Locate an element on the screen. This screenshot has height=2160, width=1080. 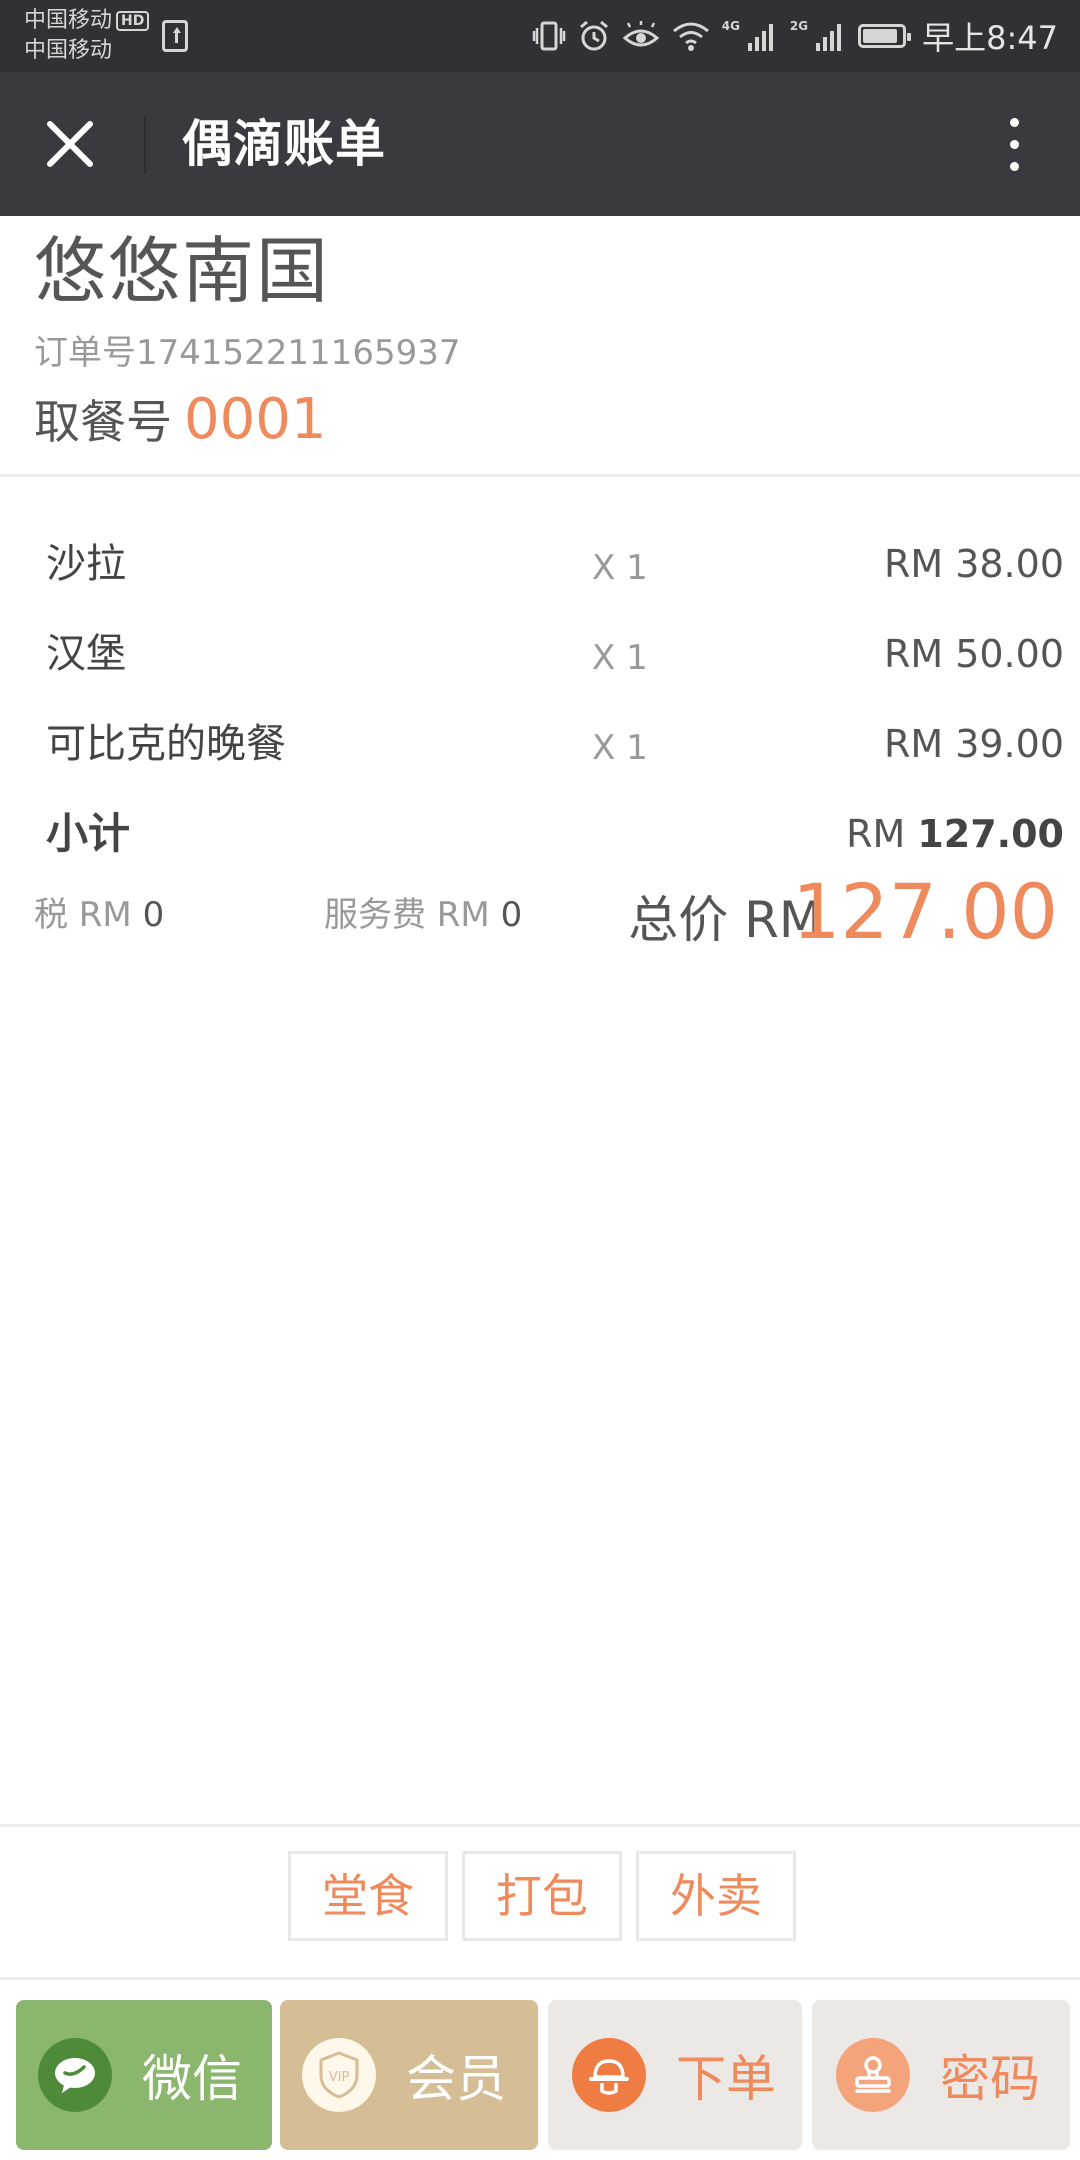
dining-options: 堂食 打包 外卖 is located at coordinates (540, 1902).